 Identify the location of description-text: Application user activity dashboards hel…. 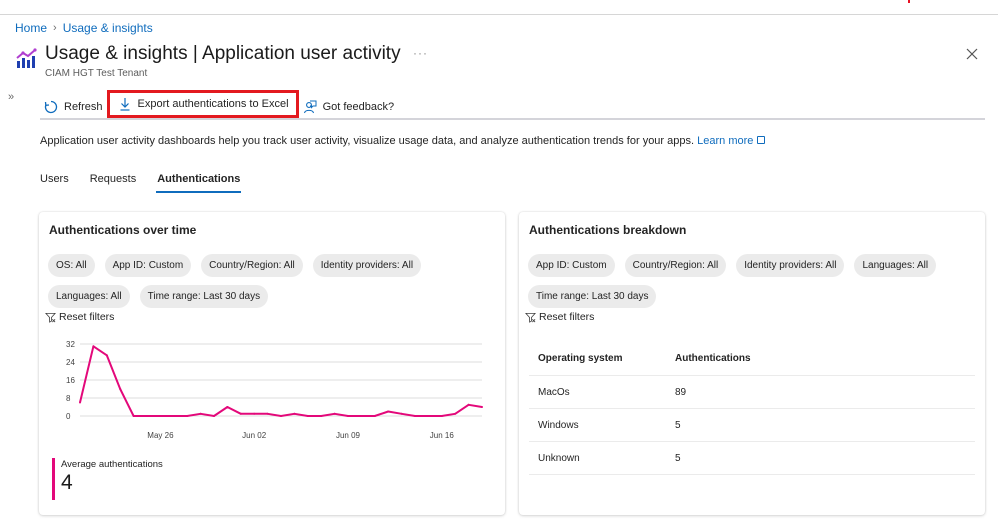
(369, 141).